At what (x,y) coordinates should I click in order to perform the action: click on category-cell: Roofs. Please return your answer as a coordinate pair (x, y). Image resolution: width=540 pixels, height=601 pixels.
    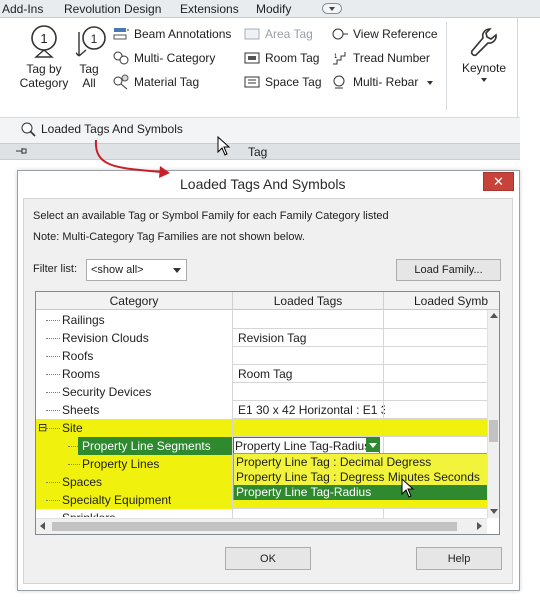
    Looking at the image, I should click on (77, 356).